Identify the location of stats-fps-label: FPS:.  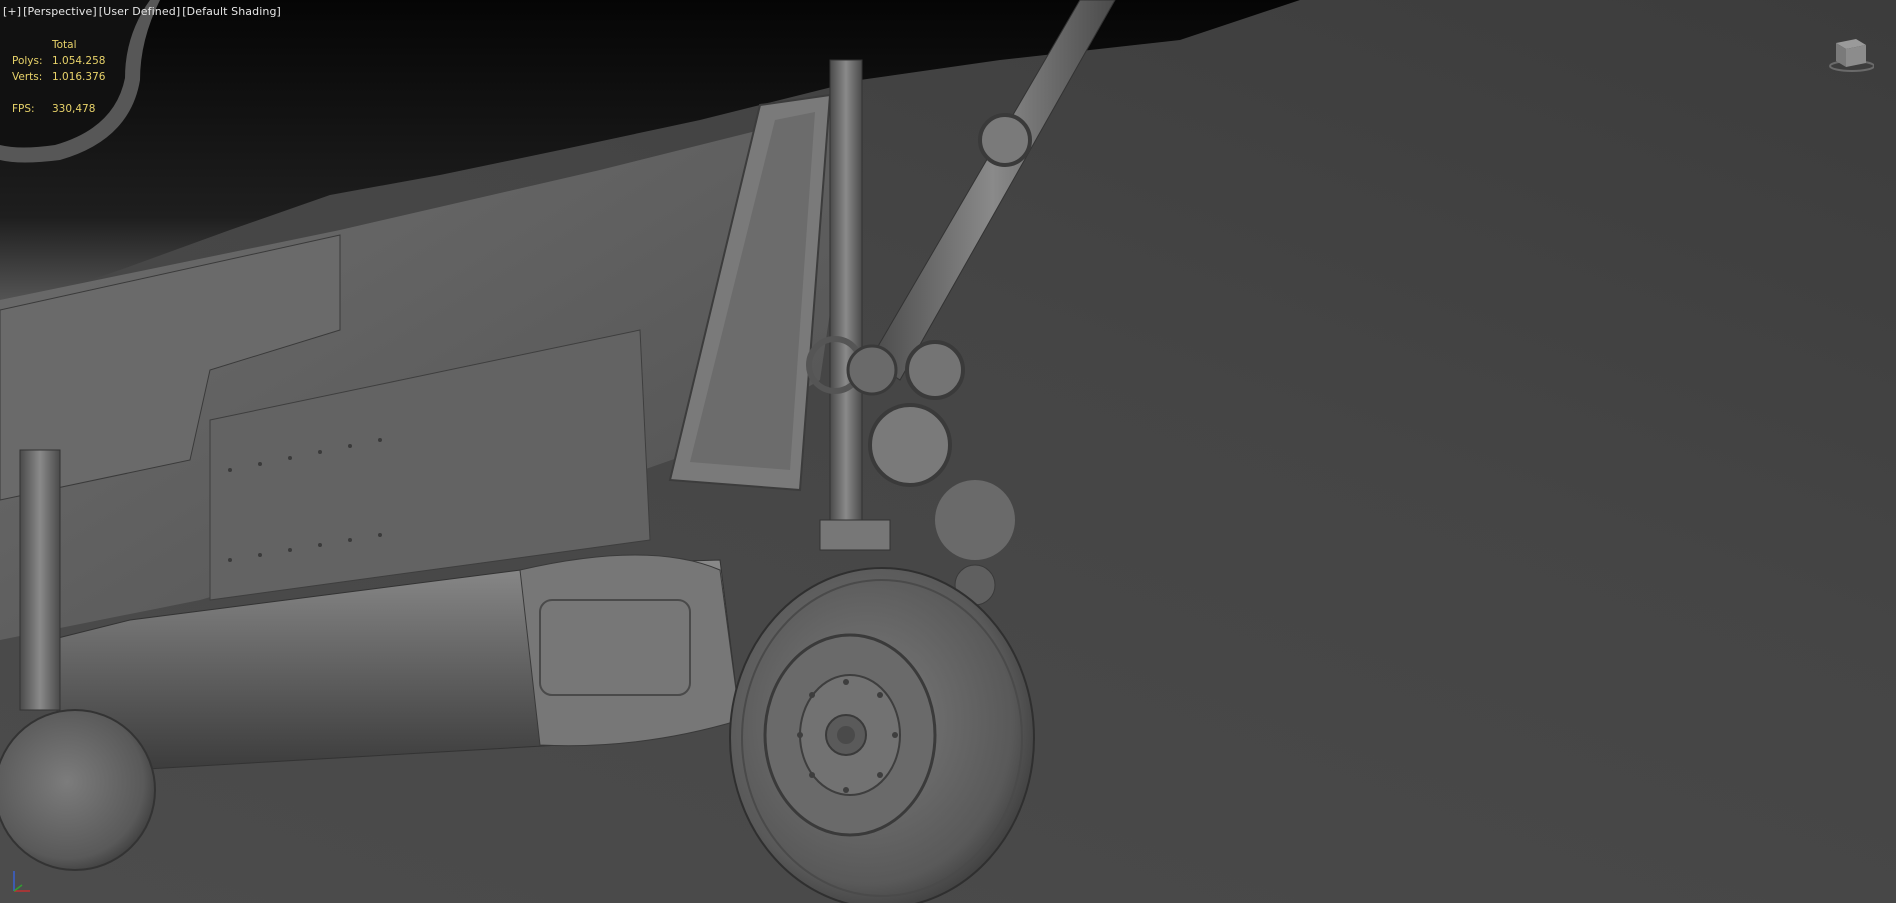
(23, 109).